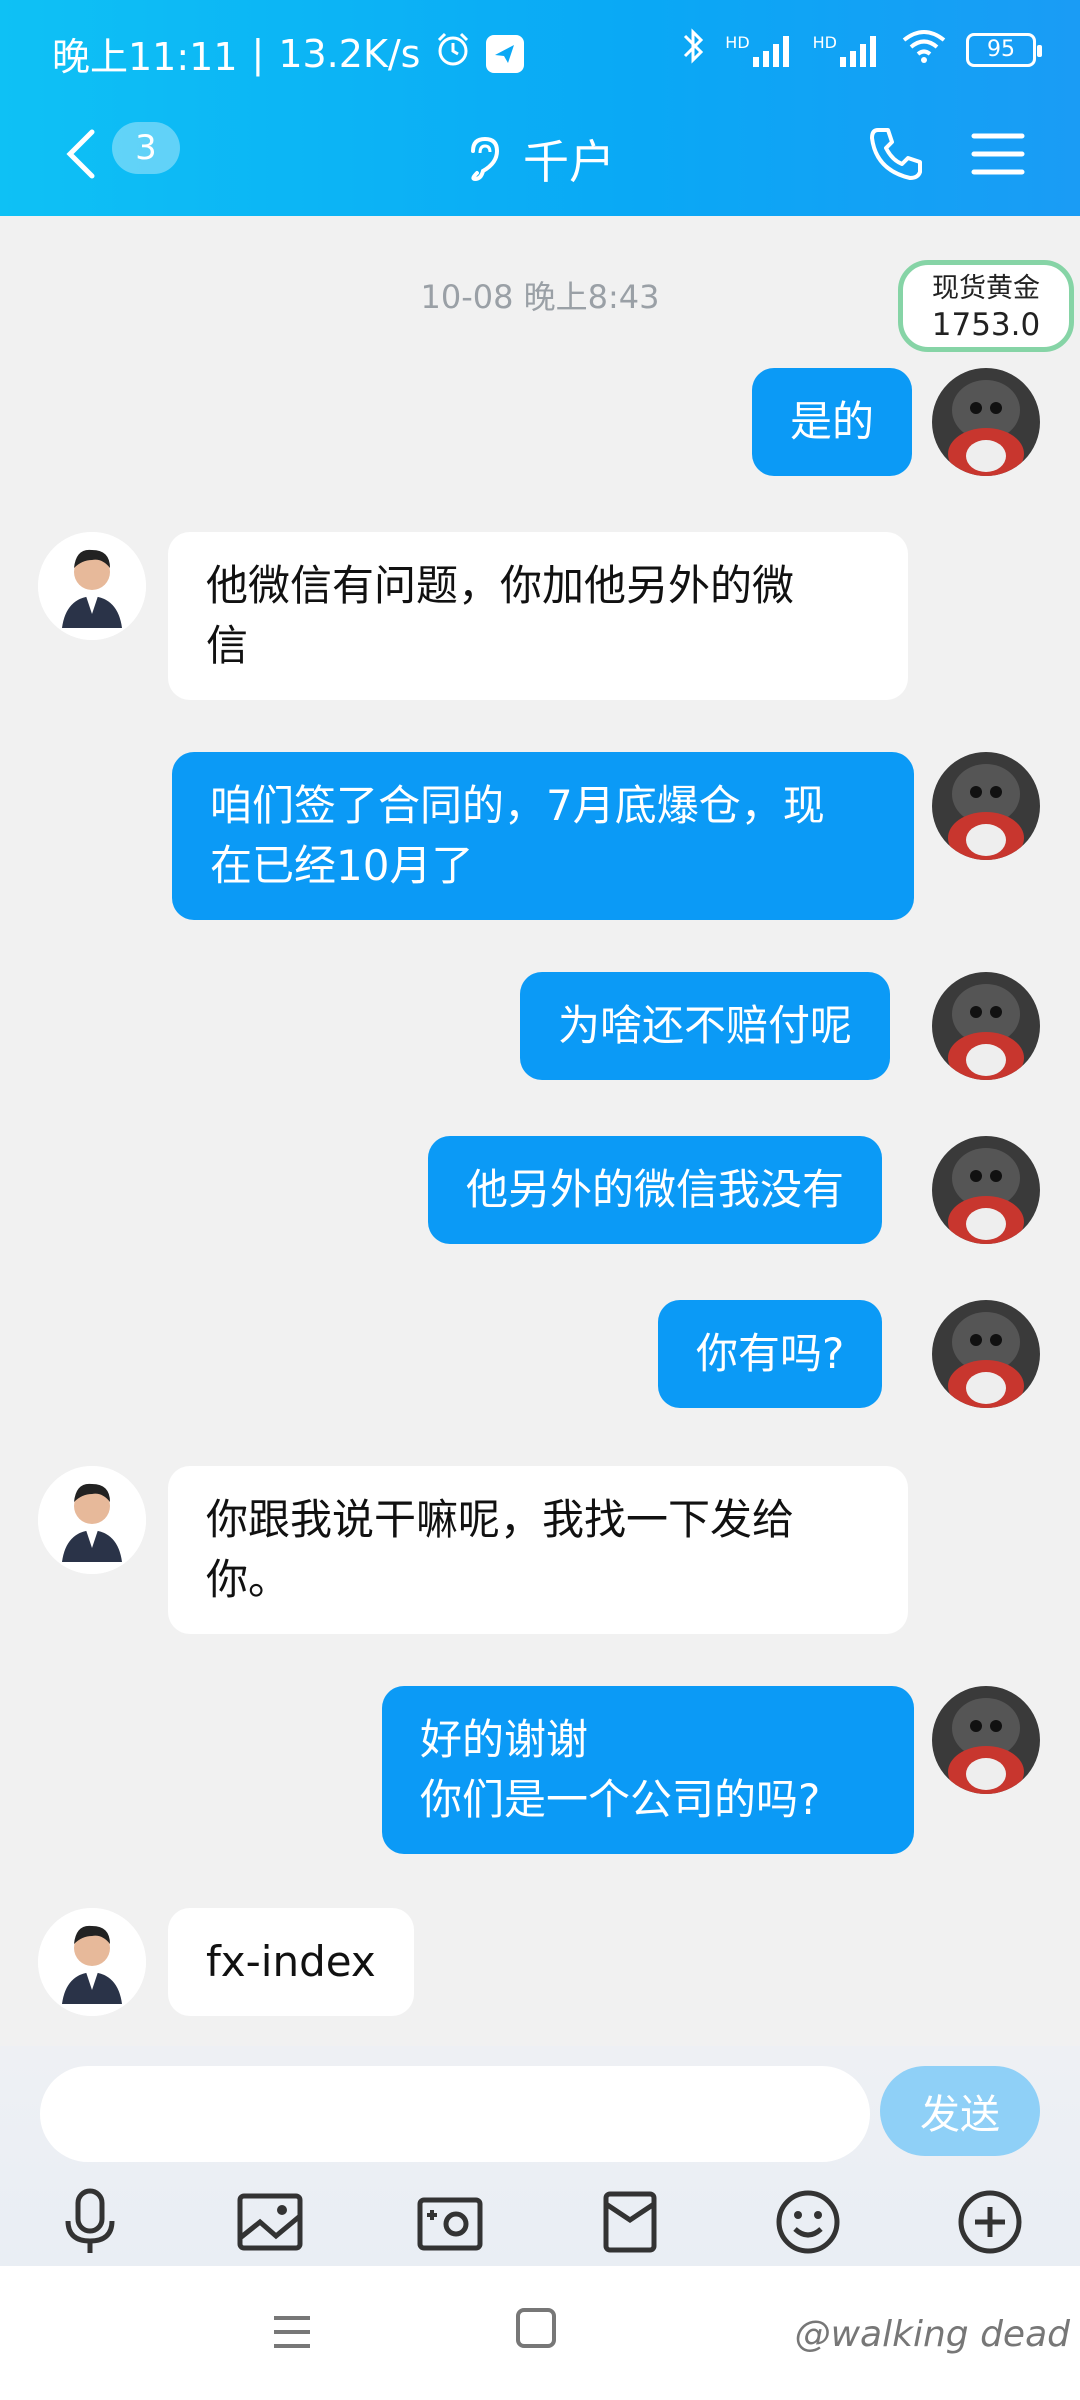  What do you see at coordinates (694, 49) in the screenshot?
I see `bluetooth-icon` at bounding box center [694, 49].